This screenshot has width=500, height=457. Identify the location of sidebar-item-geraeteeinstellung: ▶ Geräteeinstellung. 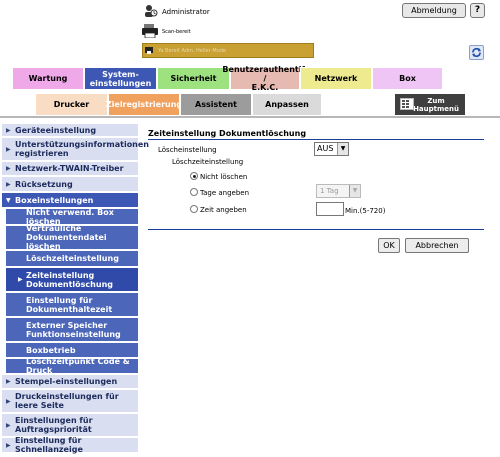
(70, 131).